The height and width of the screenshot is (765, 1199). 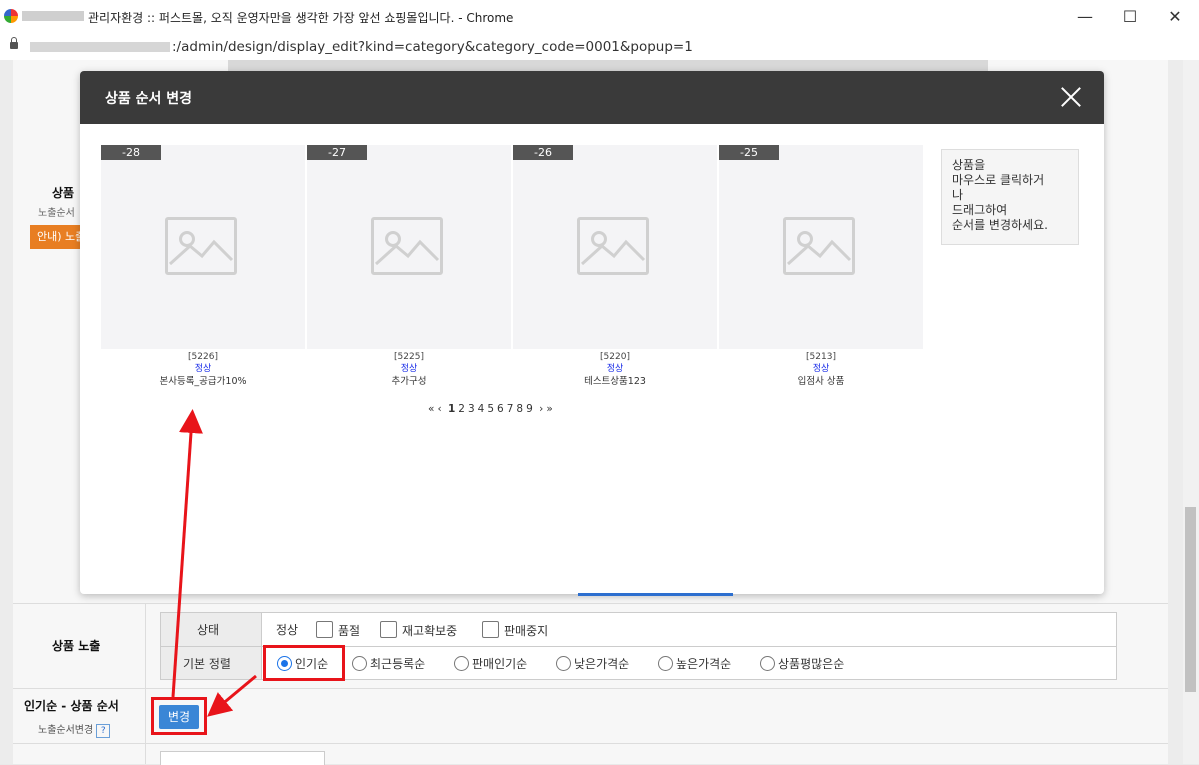 I want to click on arrow-up, so click(x=187, y=553).